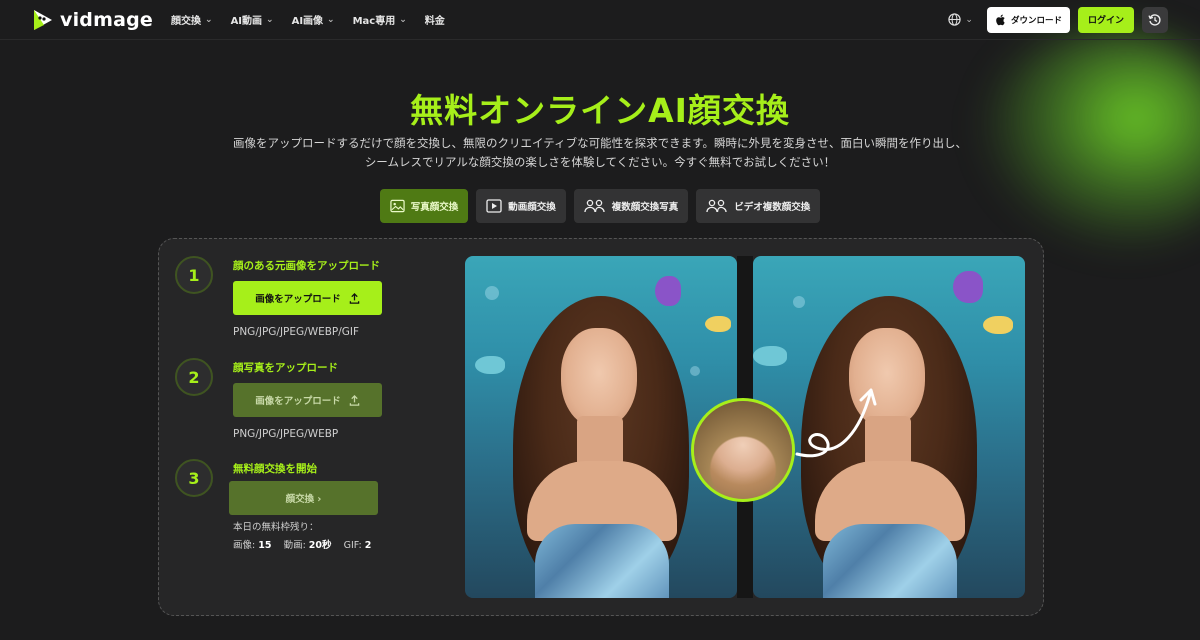 The image size is (1200, 640). Describe the element at coordinates (194, 377) in the screenshot. I see `step-number-2: 2` at that location.